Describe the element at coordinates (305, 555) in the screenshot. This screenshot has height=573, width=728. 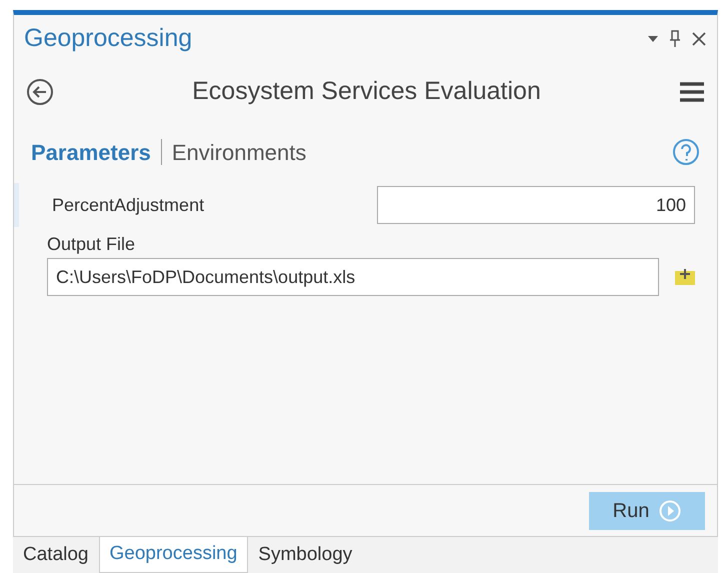
I see `dock-tab: Symbology` at that location.